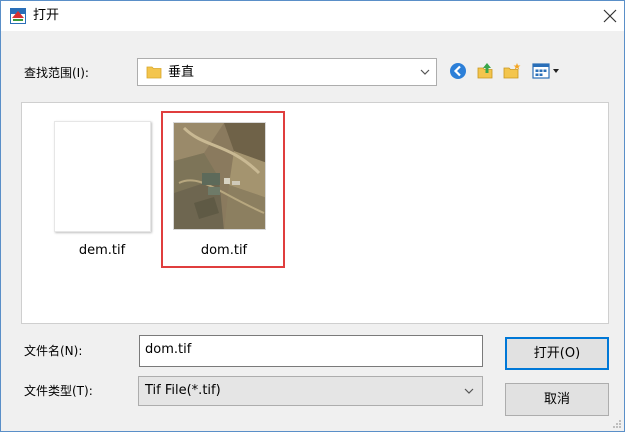 This screenshot has height=432, width=625. Describe the element at coordinates (56, 73) in the screenshot. I see `look-in-label: 查找范围(I):` at that location.